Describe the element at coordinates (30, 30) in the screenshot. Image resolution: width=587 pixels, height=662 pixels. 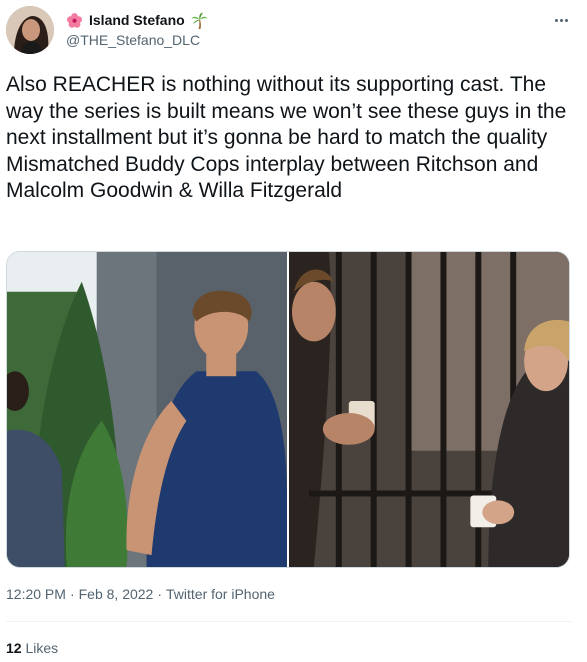
I see `author-avatar` at that location.